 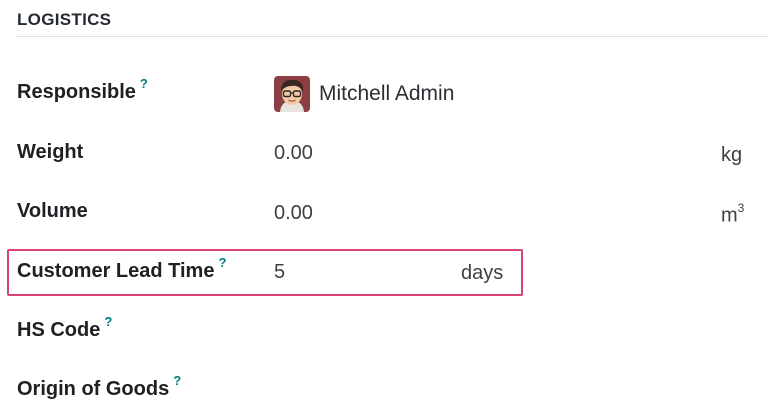 What do you see at coordinates (108, 321) in the screenshot?
I see `hs-code-help-icon: ?` at bounding box center [108, 321].